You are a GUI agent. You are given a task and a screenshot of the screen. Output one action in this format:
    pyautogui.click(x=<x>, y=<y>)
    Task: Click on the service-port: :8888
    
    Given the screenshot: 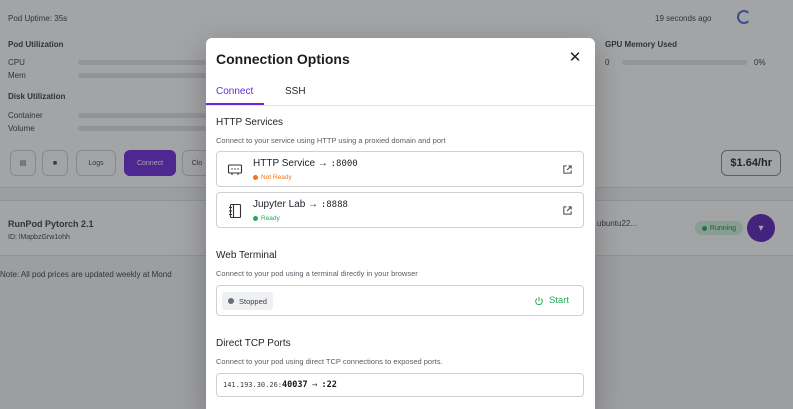 What is the action you would take?
    pyautogui.click(x=334, y=205)
    